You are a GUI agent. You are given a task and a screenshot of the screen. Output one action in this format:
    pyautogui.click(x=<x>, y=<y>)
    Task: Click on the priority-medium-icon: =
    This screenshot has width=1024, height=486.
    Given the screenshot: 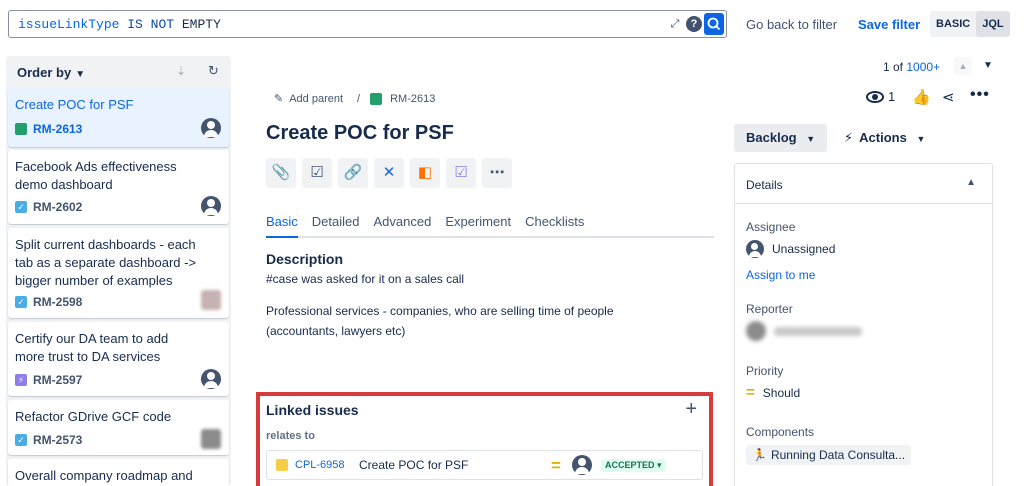 What is the action you would take?
    pyautogui.click(x=556, y=465)
    